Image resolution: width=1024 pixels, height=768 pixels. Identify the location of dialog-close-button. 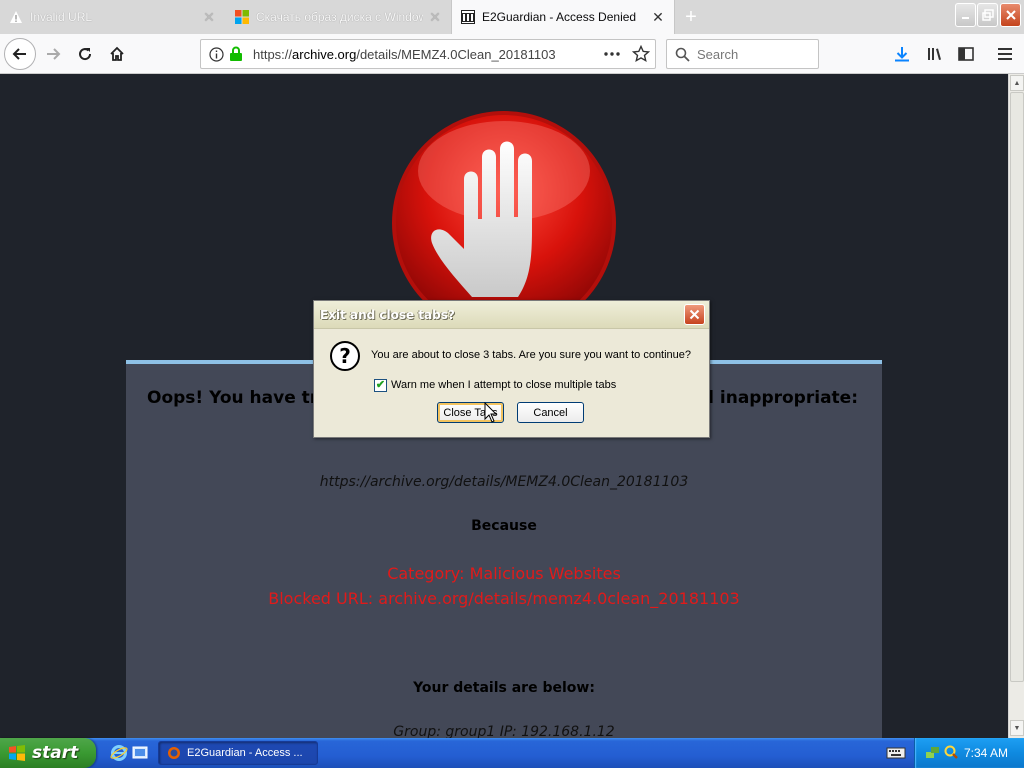
(694, 314).